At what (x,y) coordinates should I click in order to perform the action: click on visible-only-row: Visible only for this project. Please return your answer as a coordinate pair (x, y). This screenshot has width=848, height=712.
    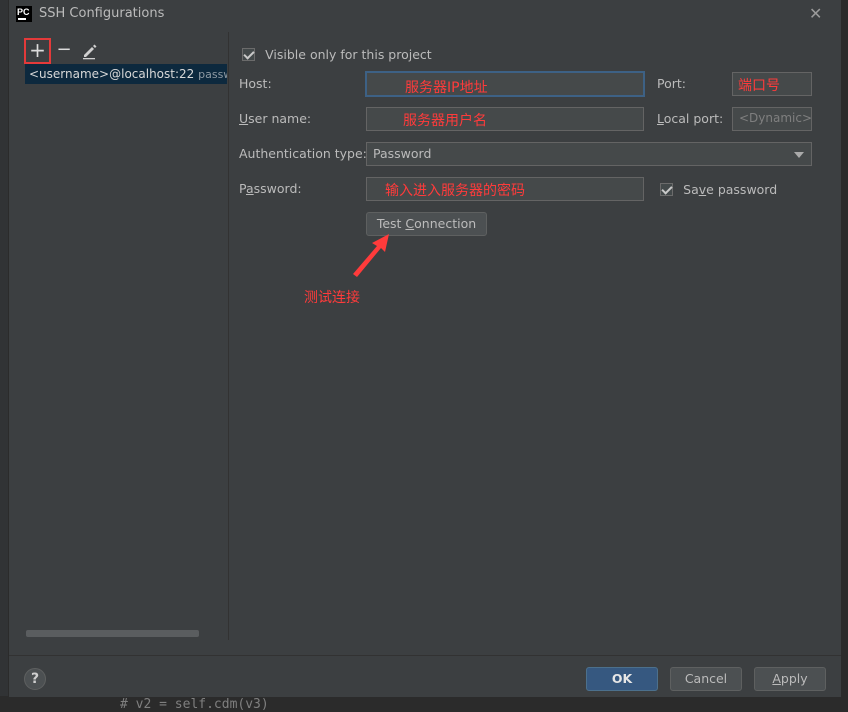
    Looking at the image, I should click on (337, 54).